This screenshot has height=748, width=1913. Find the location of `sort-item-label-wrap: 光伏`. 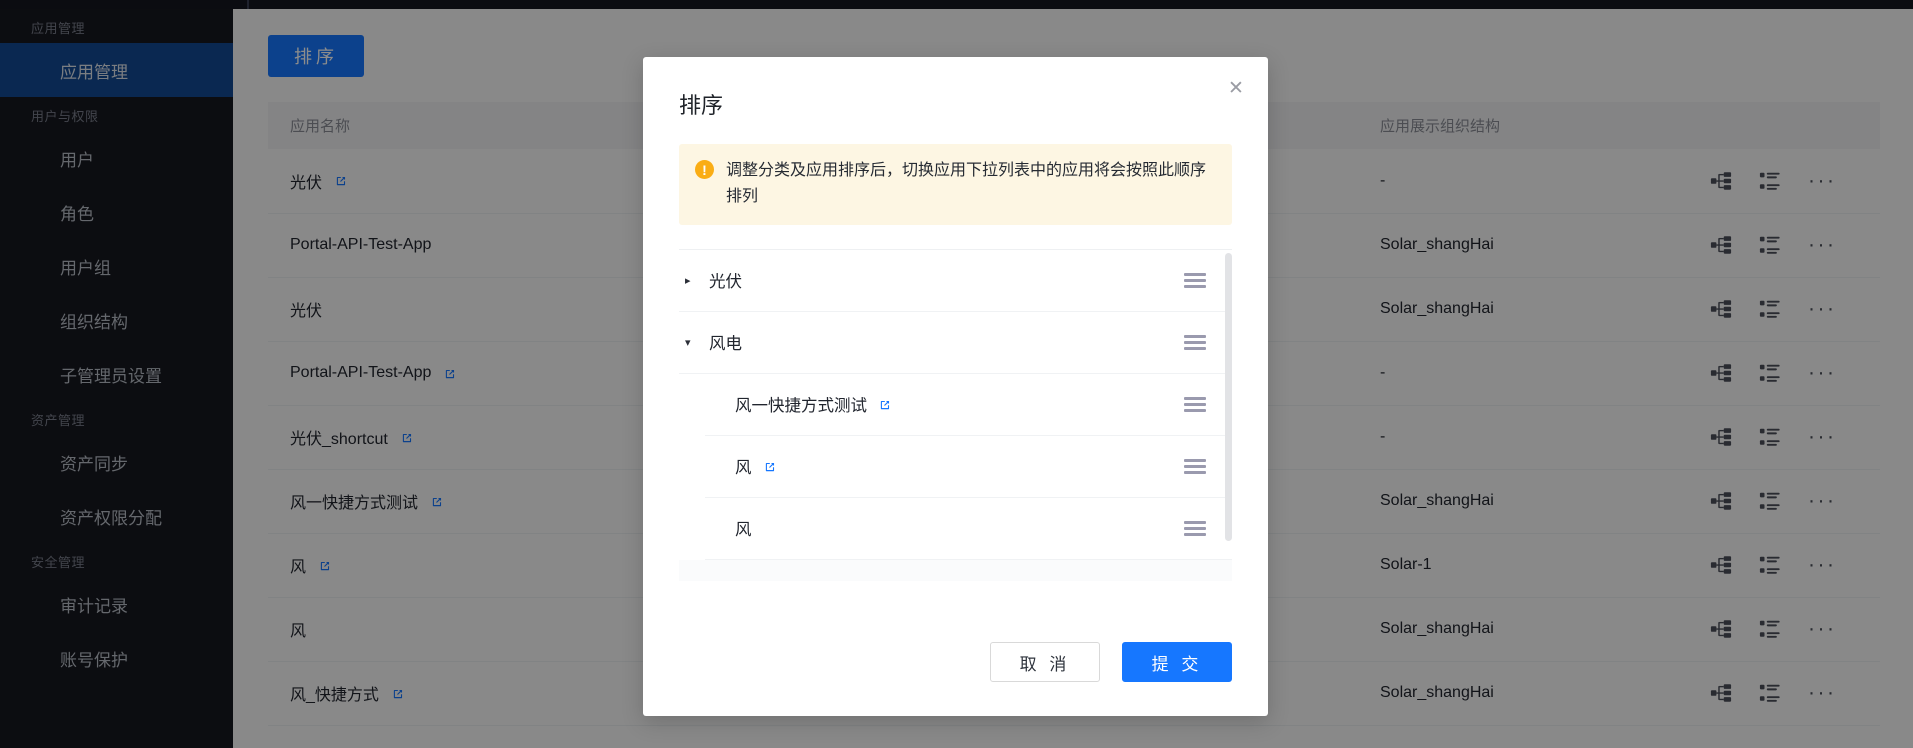

sort-item-label-wrap: 光伏 is located at coordinates (944, 280).